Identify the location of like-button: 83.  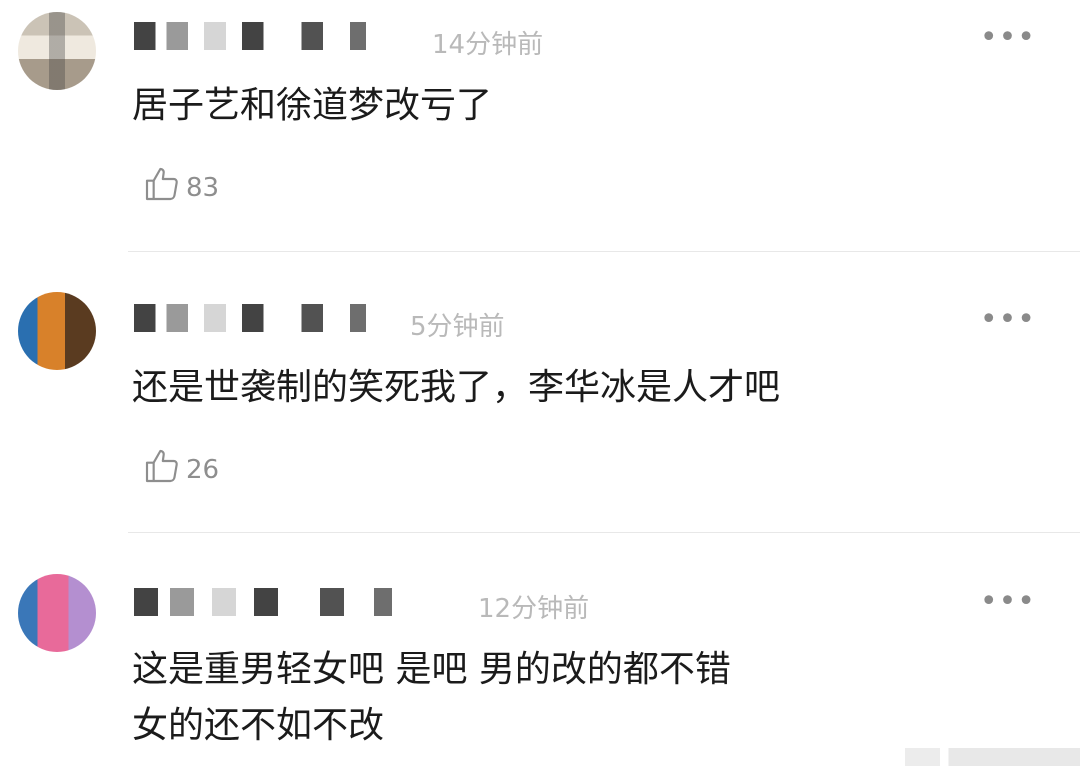
(180, 187).